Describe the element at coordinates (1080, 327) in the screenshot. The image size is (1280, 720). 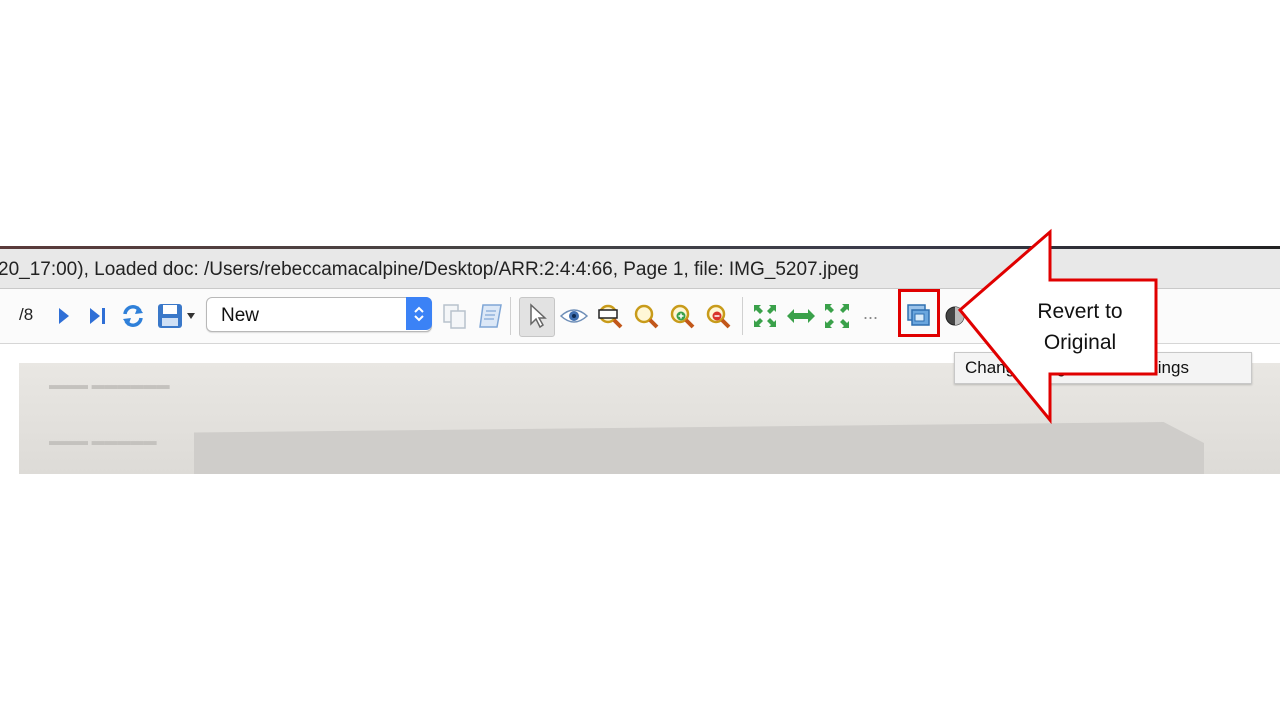
I see `callout-label: Revert to Original` at that location.